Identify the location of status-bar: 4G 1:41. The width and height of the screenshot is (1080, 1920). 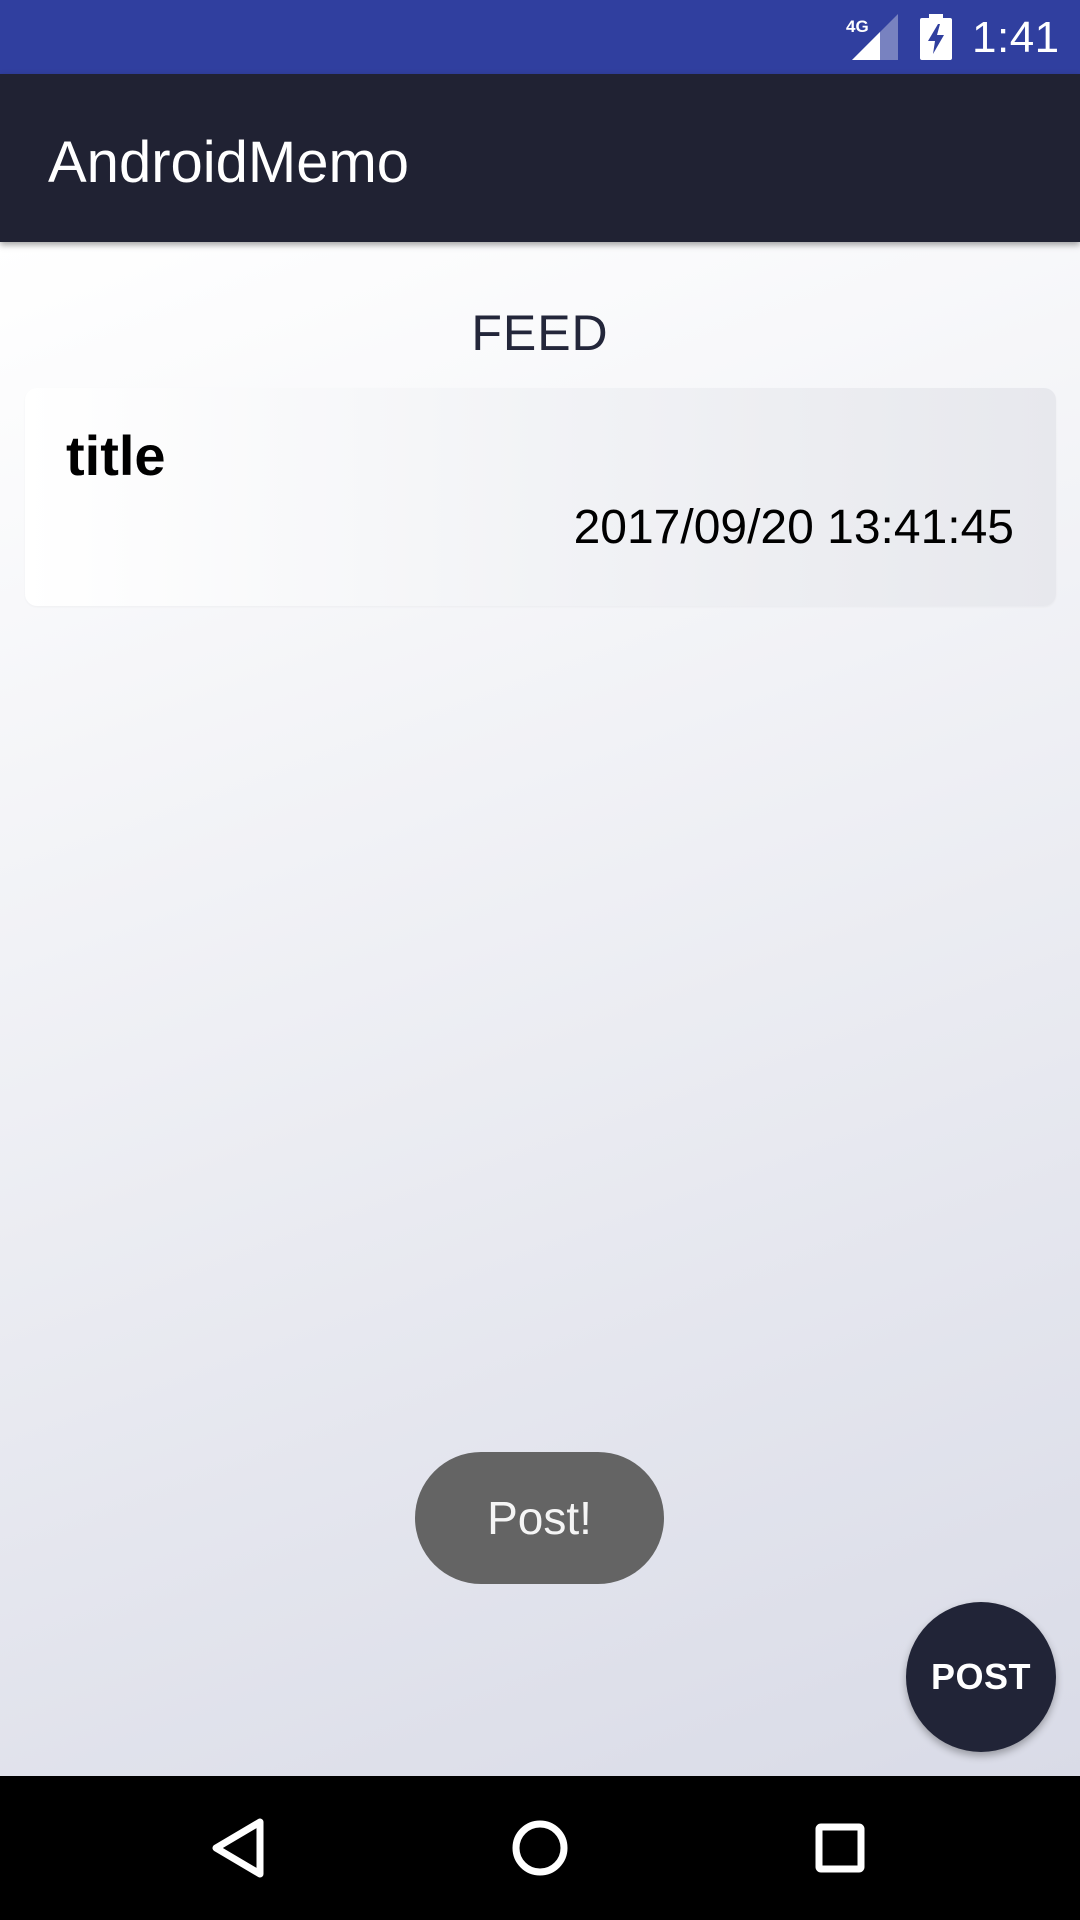
(540, 37).